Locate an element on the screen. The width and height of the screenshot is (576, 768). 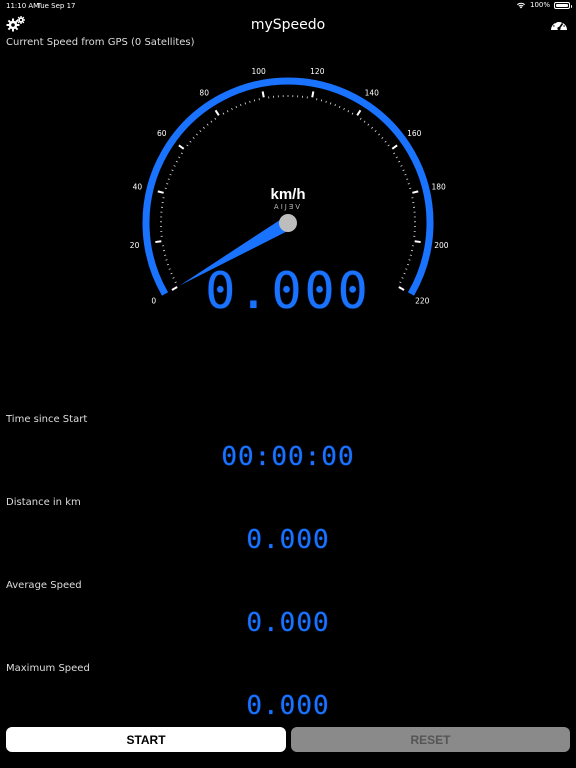
gauge-scale-label: 200 is located at coordinates (441, 245).